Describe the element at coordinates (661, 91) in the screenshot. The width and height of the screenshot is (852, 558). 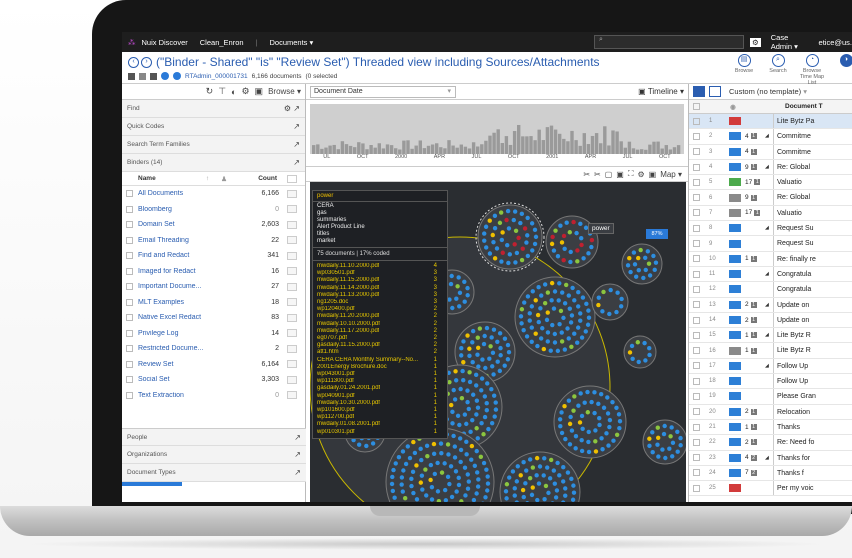
I see `timeline-menu: ▣ Timeline ▾` at that location.